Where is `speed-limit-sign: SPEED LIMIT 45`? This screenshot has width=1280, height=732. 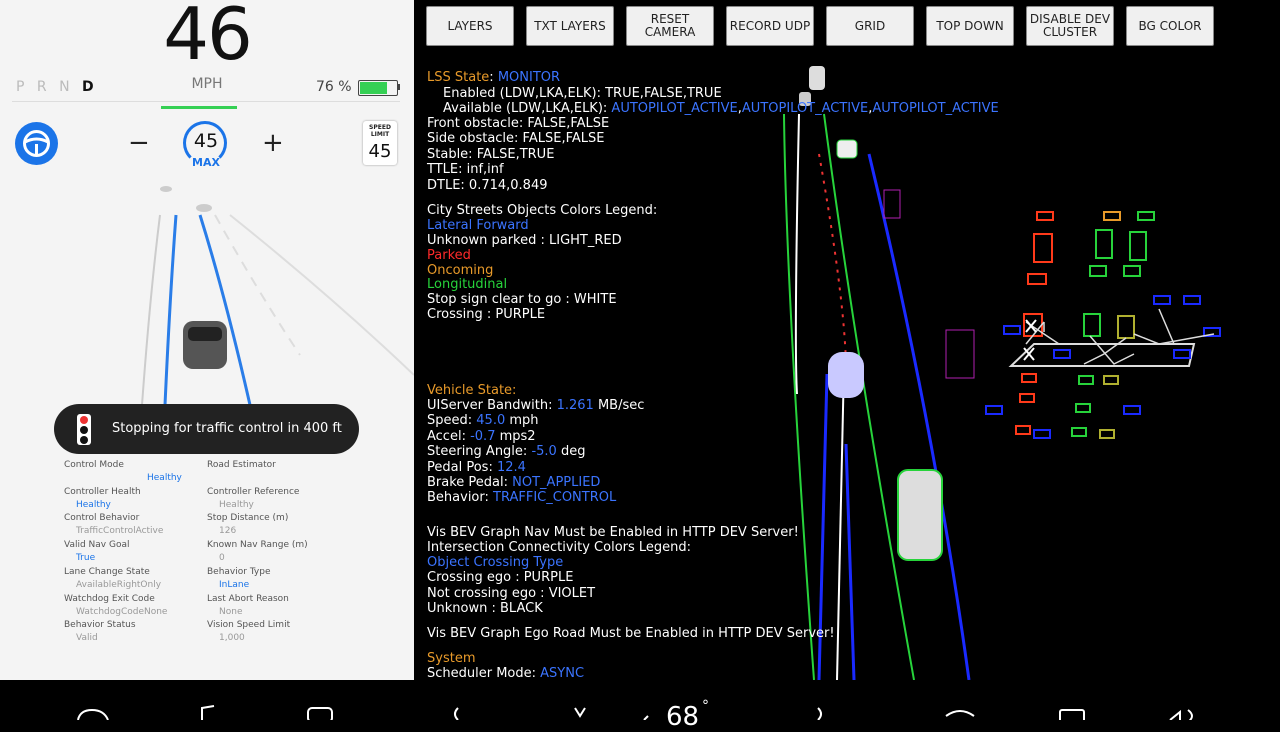
speed-limit-sign: SPEED LIMIT 45 is located at coordinates (380, 143).